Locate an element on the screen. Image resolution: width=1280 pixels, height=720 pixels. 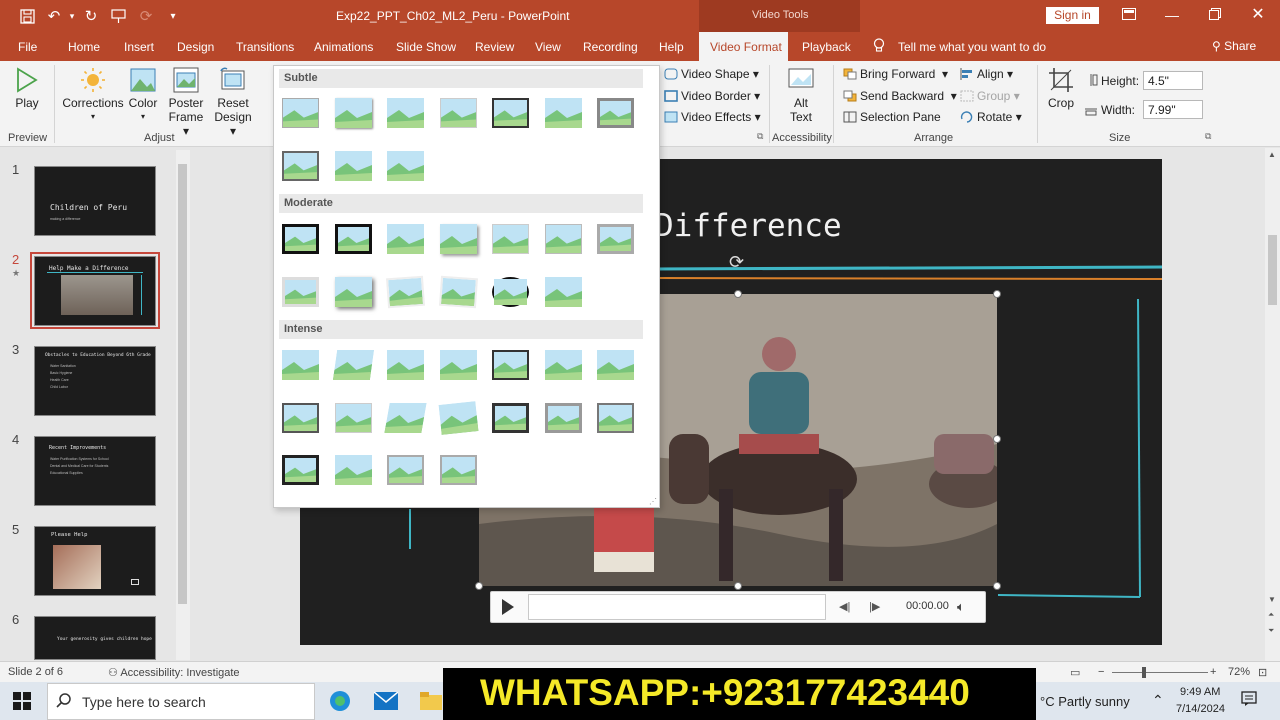
scroll-thumb is located at coordinates (1272, 270).